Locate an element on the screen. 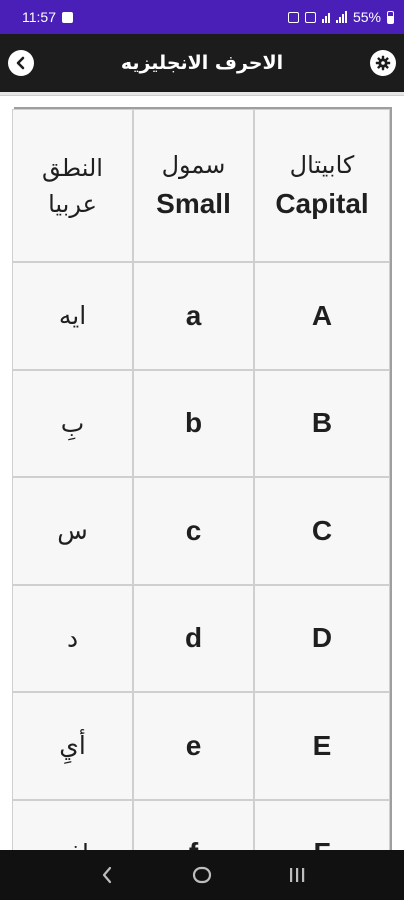  settings-button is located at coordinates (383, 63).